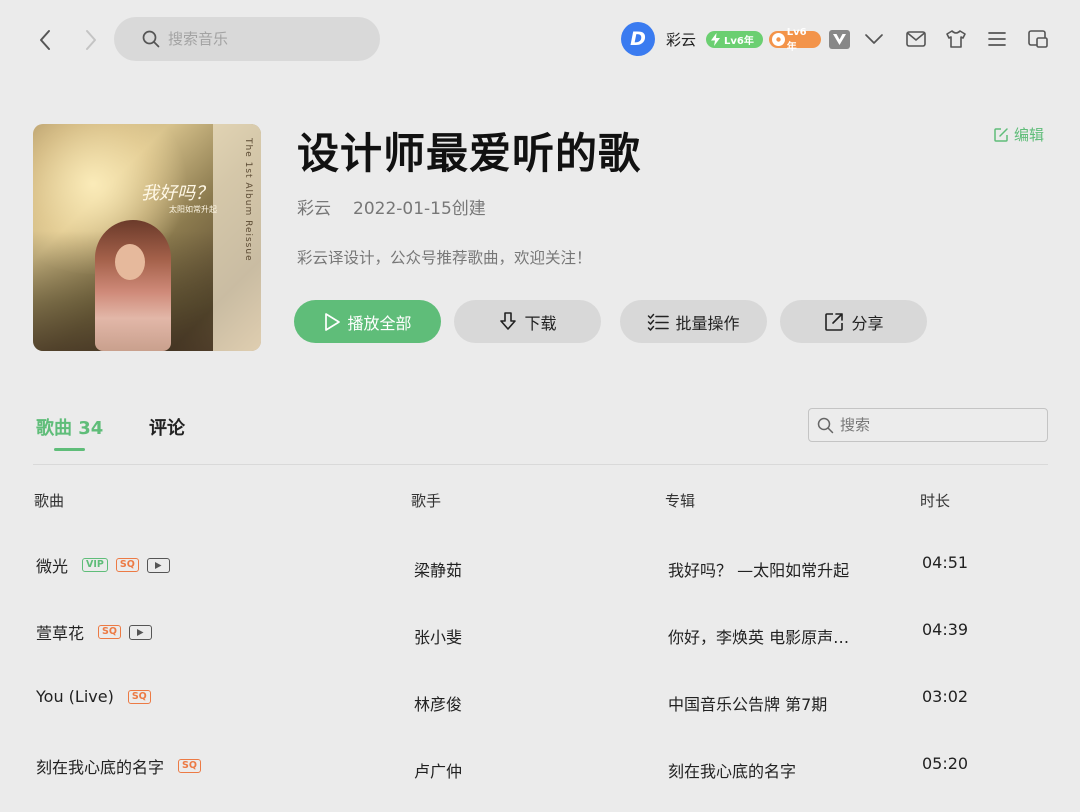 This screenshot has width=1080, height=812. I want to click on song-title-cell: 萱草花 SQ, so click(94, 632).